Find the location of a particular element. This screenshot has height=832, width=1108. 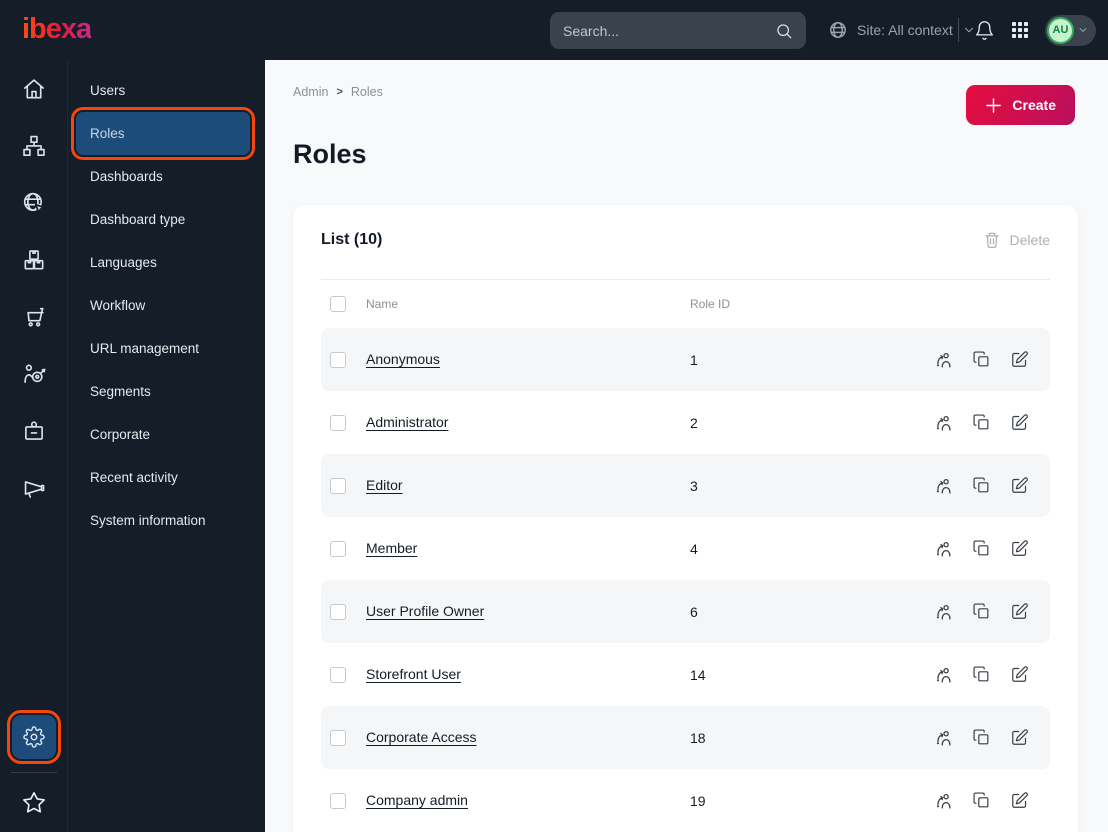

role-id-value: 4 is located at coordinates (694, 548).